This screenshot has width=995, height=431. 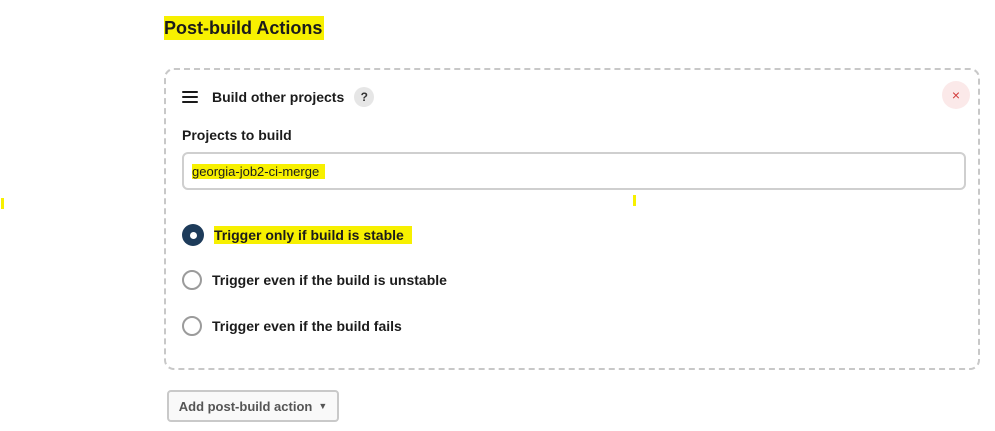 I want to click on projects-to-build-label: Projects to build, so click(x=237, y=135).